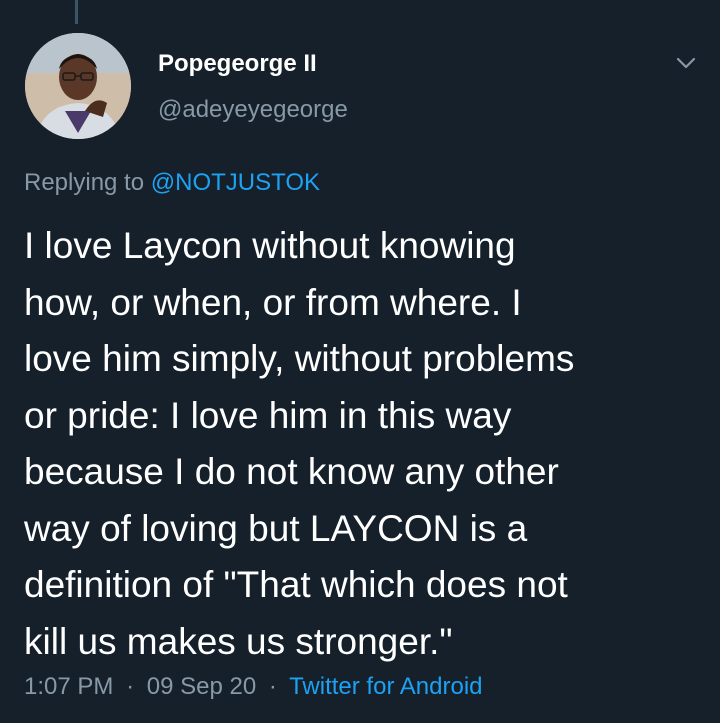 The height and width of the screenshot is (723, 720). I want to click on tweet-source-link: Twitter for Android, so click(385, 686).